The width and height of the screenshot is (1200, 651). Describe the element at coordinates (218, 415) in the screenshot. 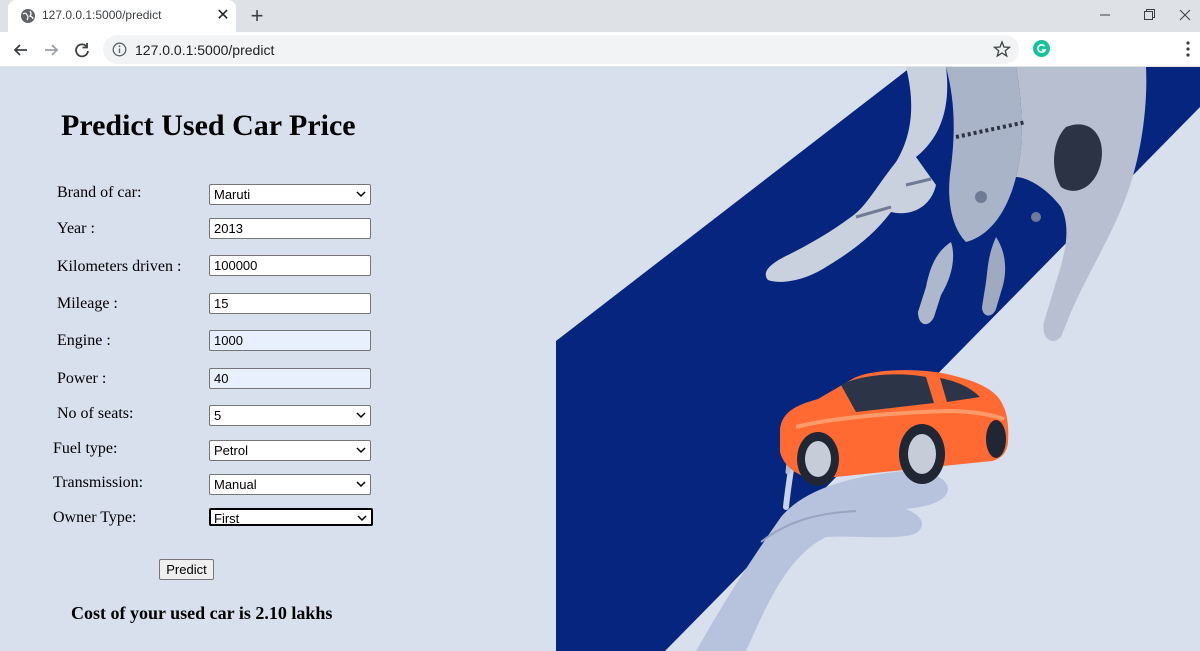

I see `seats-value: 5` at that location.